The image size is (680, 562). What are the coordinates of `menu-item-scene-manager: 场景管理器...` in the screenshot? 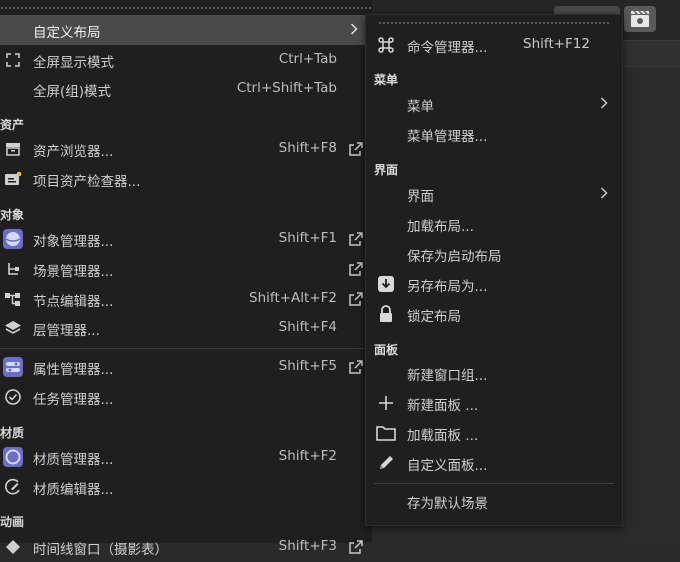 It's located at (186, 269).